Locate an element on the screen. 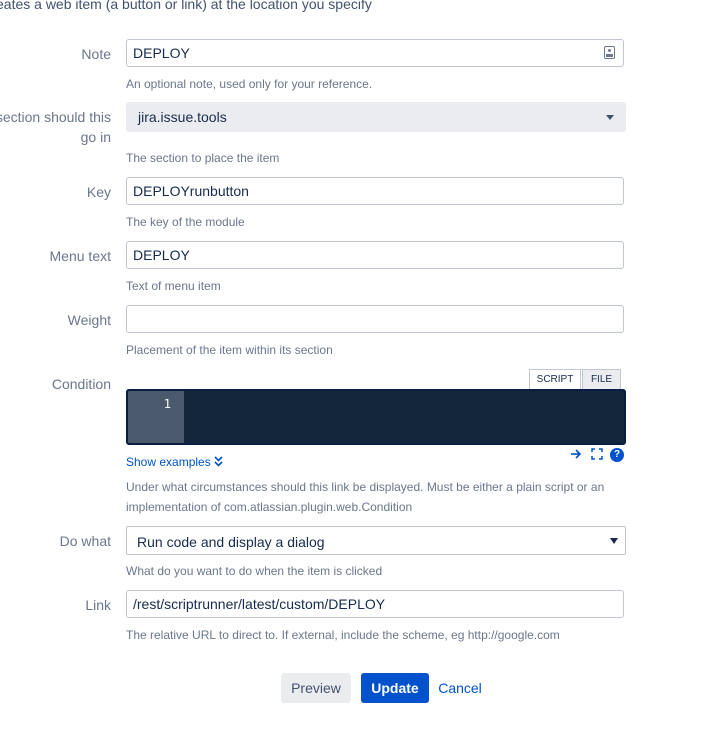  section-label: hat section should this go in is located at coordinates (55, 127).